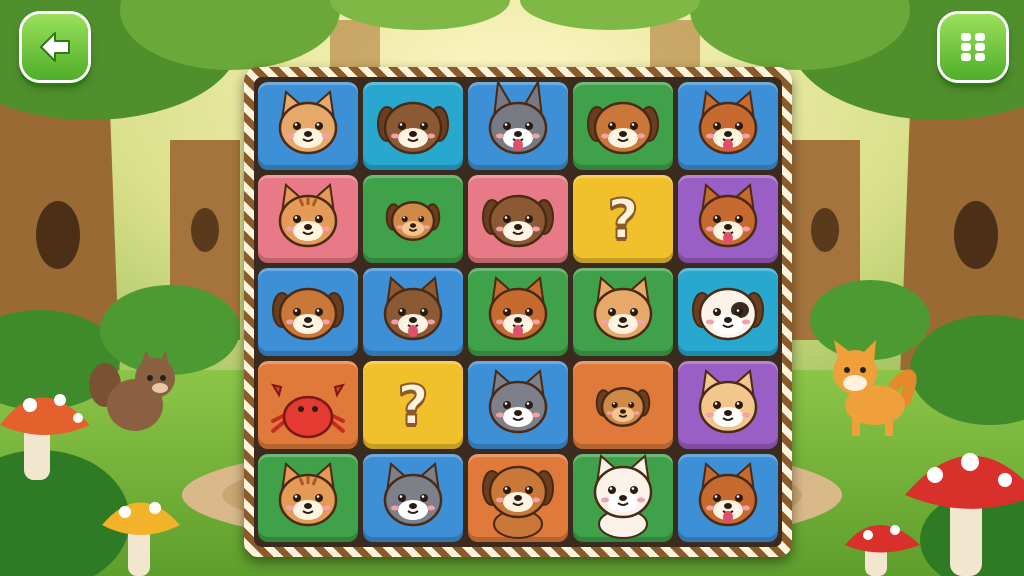 The image size is (1024, 576). I want to click on white-dog-face-icon, so click(728, 314).